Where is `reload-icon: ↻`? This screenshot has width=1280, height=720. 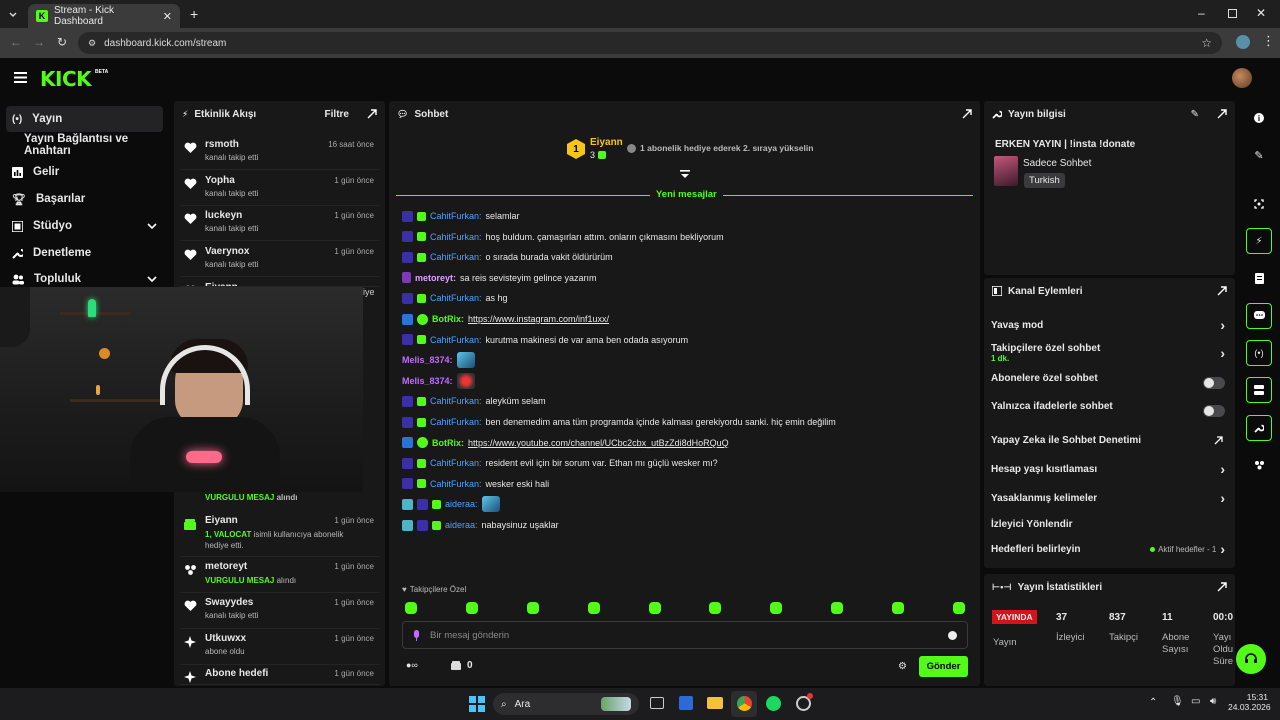
reload-icon: ↻ is located at coordinates (62, 42).